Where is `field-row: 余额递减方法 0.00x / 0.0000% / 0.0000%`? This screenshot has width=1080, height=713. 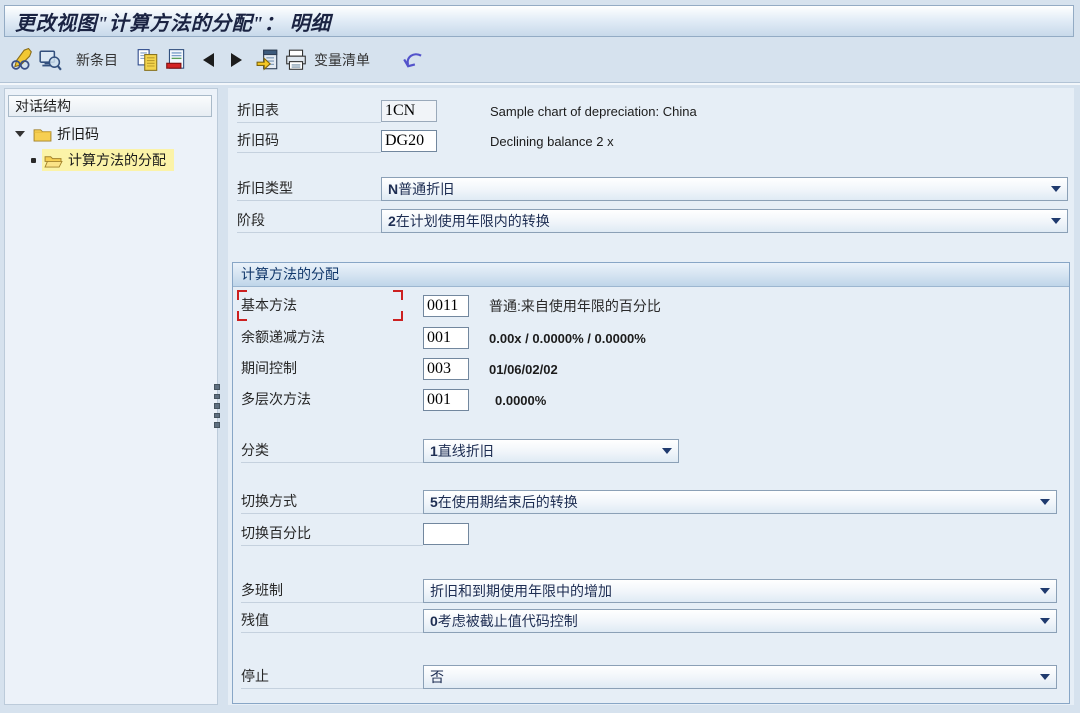 field-row: 余额递减方法 0.00x / 0.0000% / 0.0000% is located at coordinates (443, 338).